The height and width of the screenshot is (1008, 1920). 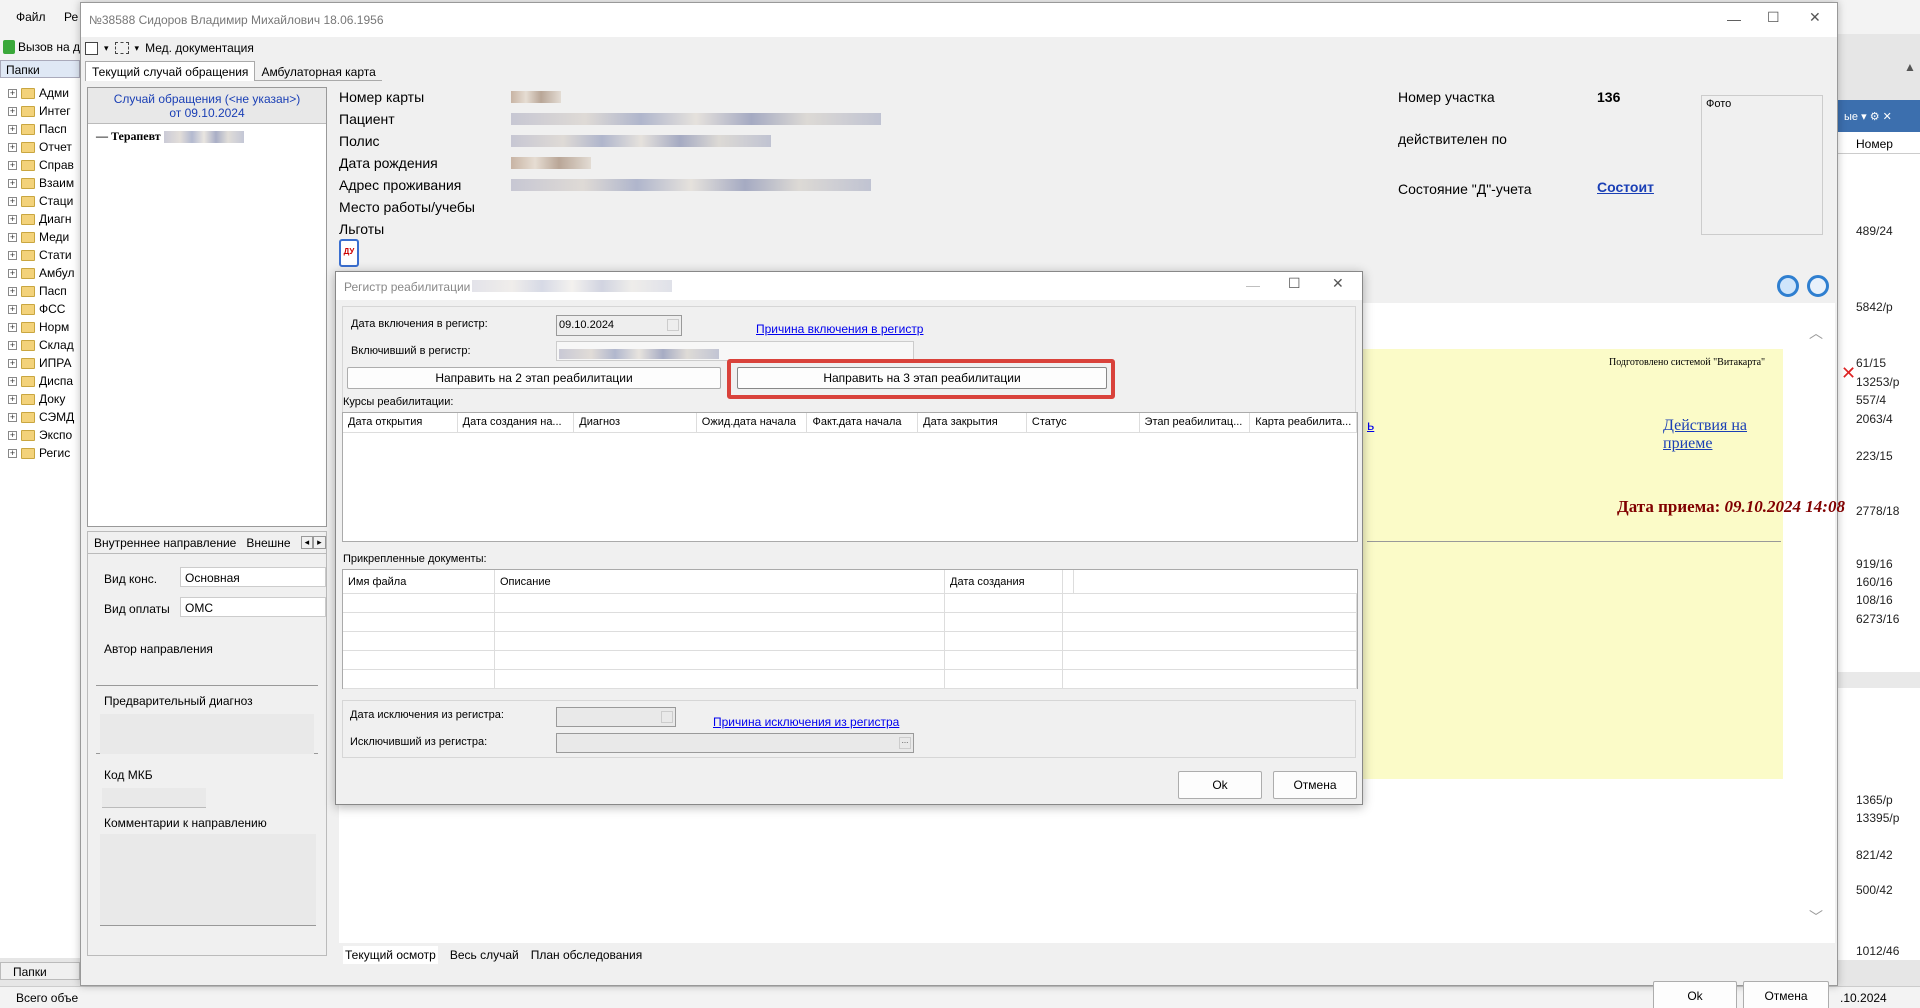 I want to click on tab-exam-plan: План обследования, so click(x=587, y=955).